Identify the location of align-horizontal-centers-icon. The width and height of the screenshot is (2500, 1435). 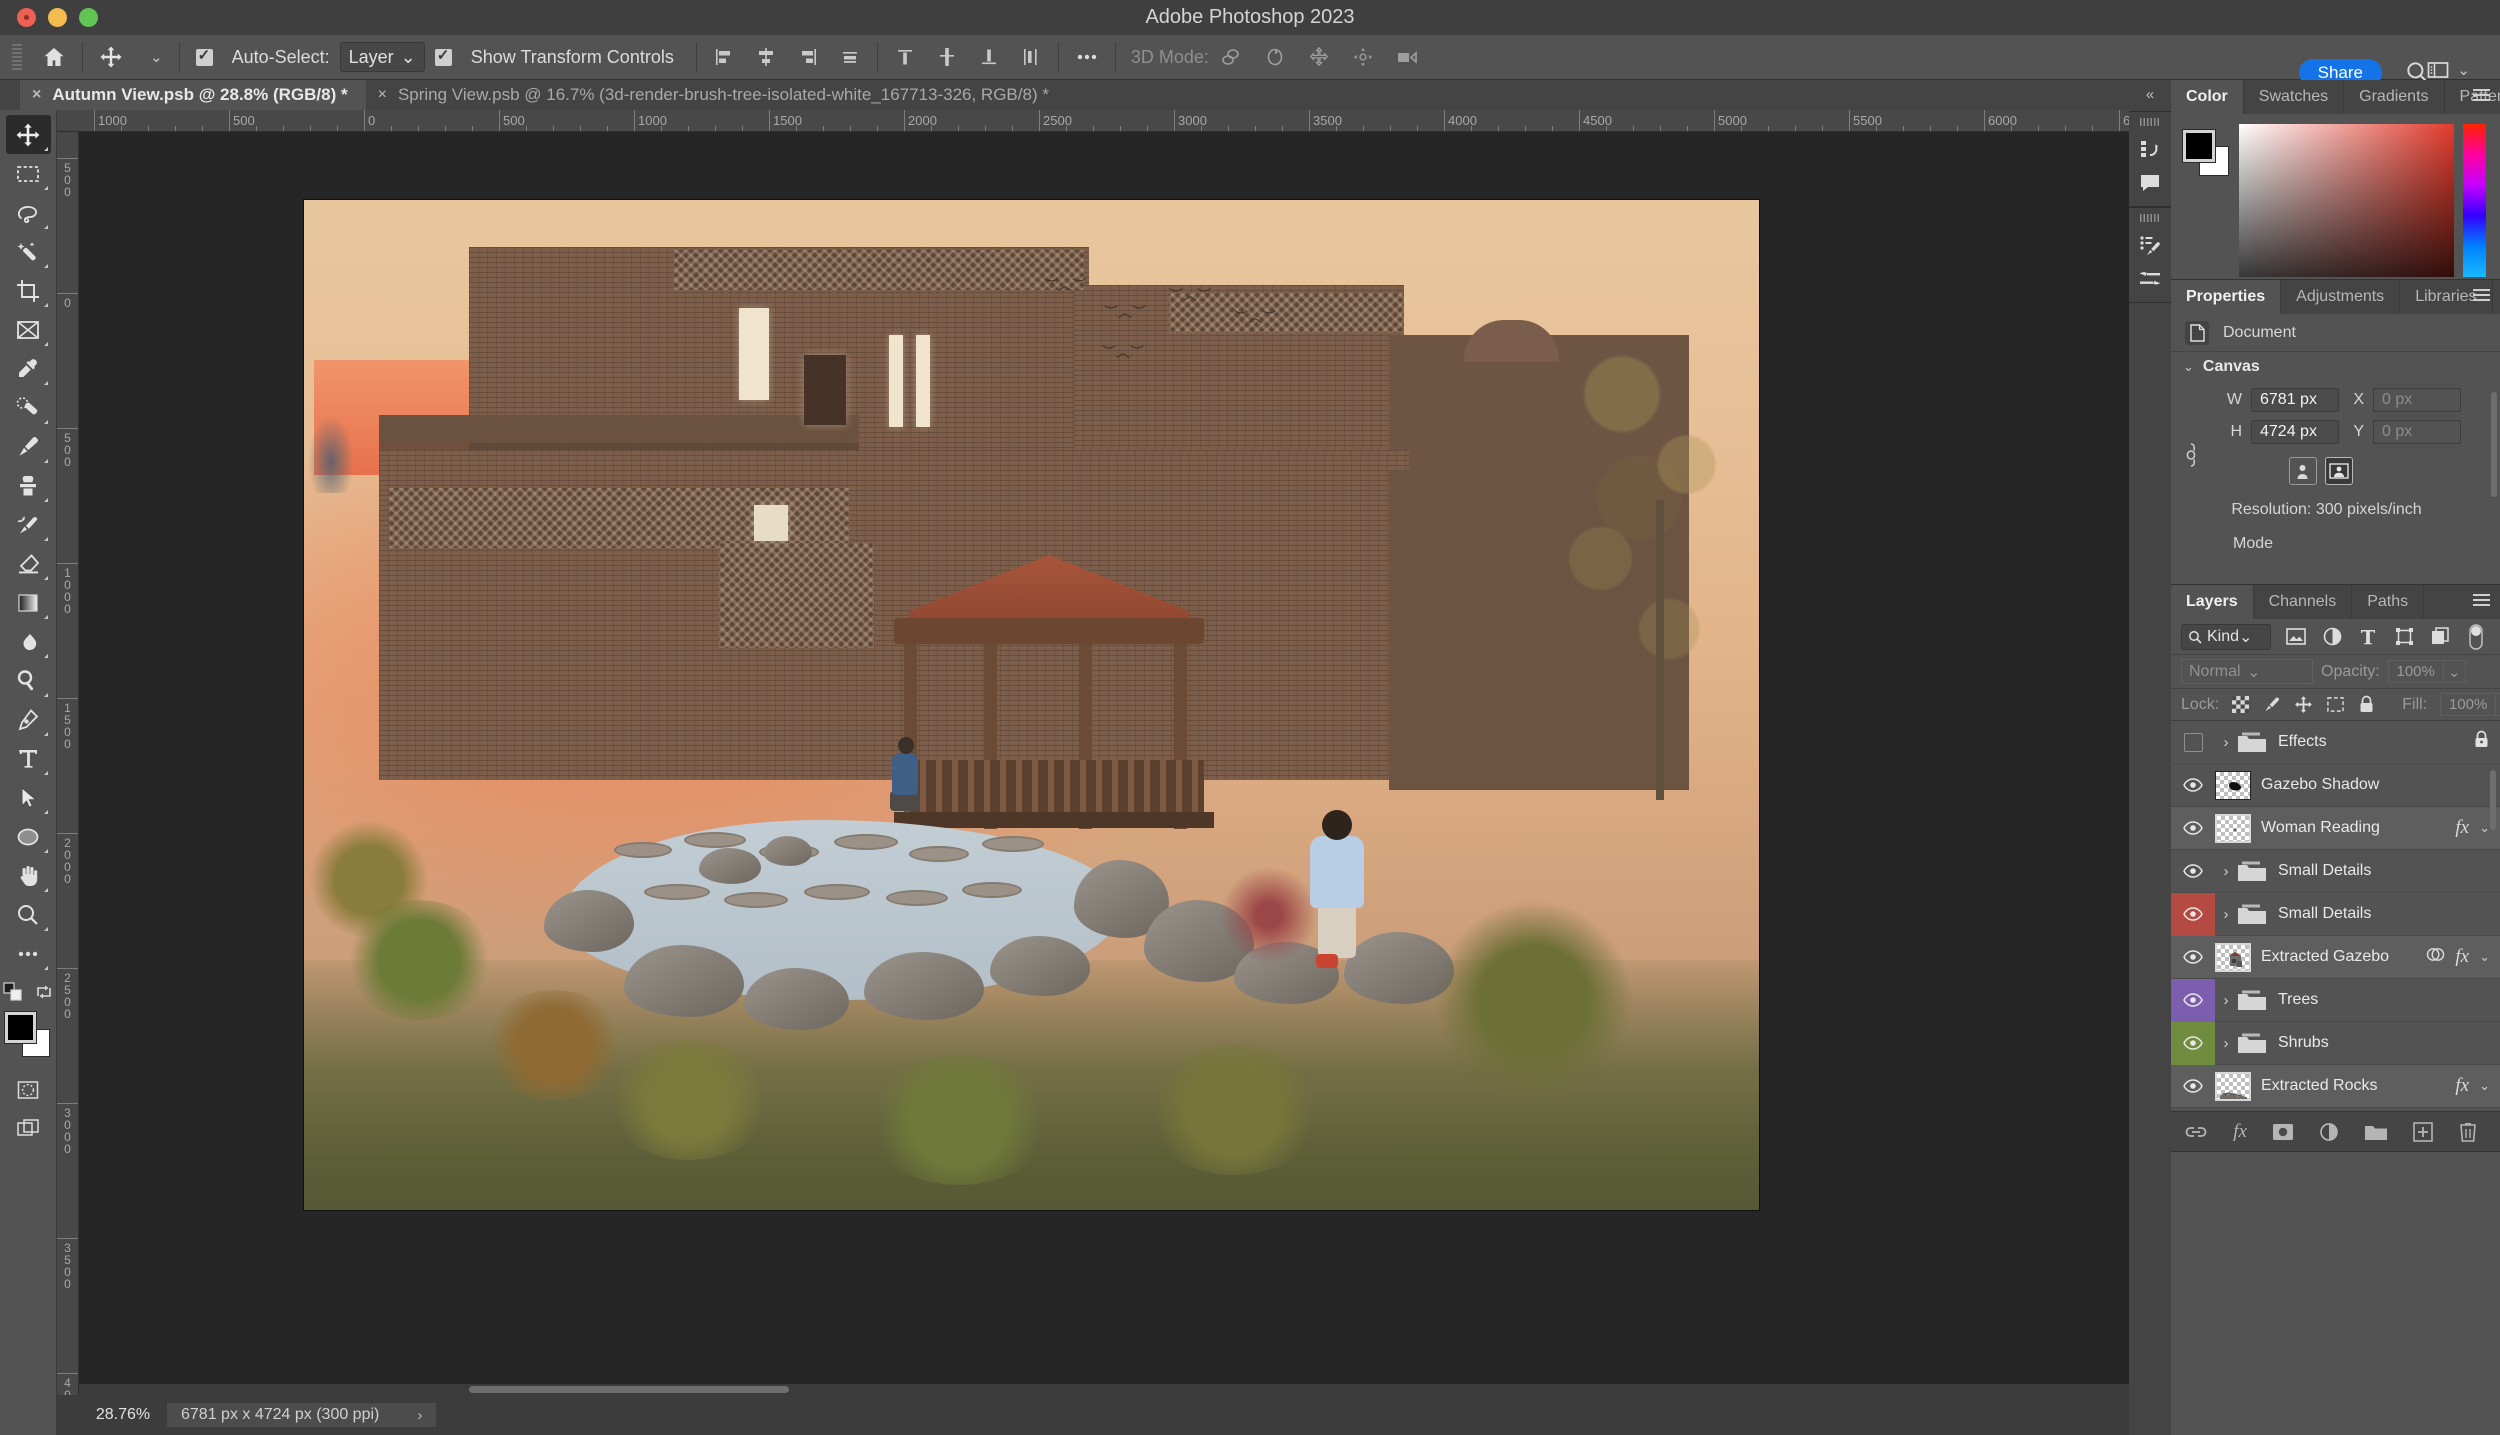
(766, 57).